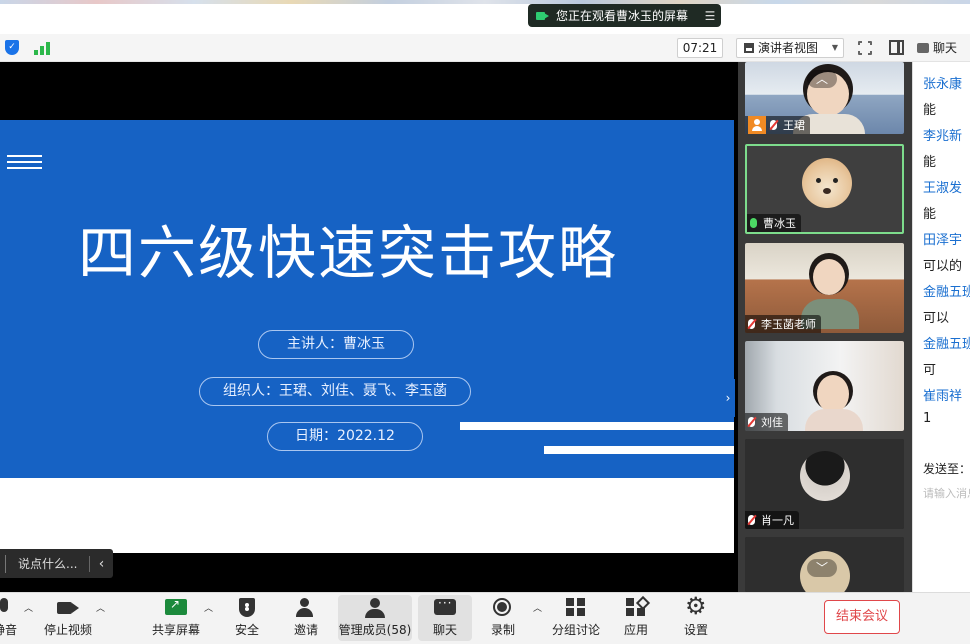  I want to click on banner-text: 您正在观看曹冰玉的屏幕, so click(622, 16).